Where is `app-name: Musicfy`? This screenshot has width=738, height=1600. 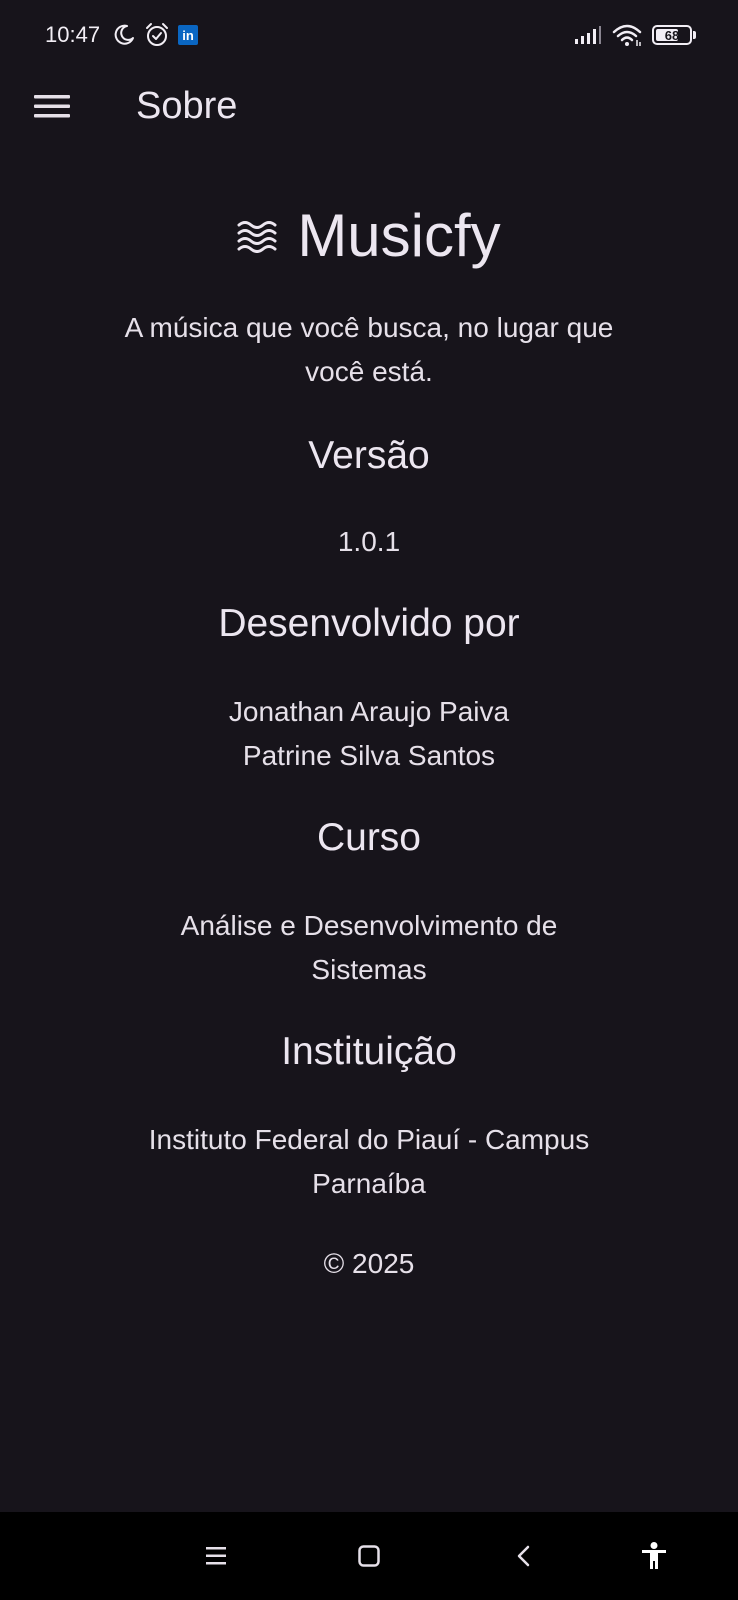
app-name: Musicfy is located at coordinates (399, 235).